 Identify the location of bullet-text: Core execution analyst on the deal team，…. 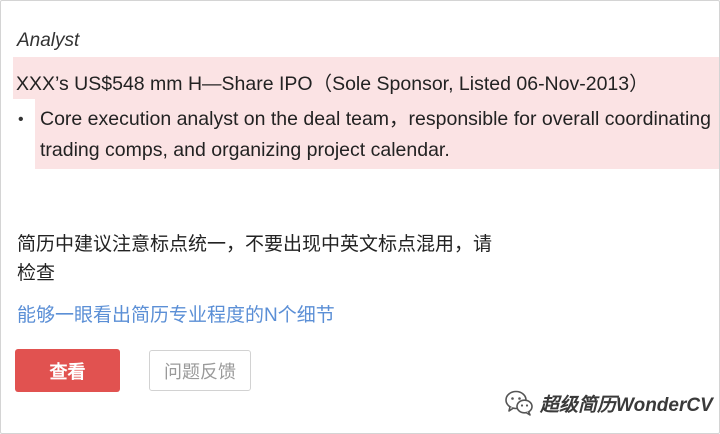
(379, 135).